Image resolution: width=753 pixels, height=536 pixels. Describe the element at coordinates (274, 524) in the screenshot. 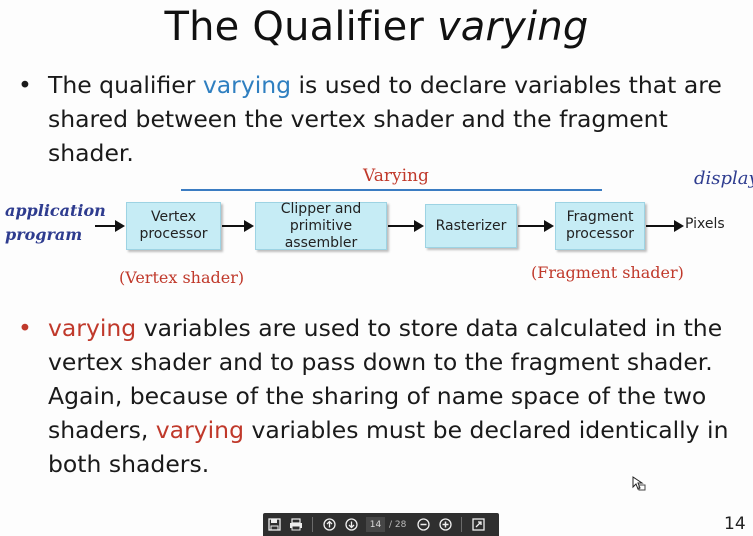

I see `save-icon` at that location.